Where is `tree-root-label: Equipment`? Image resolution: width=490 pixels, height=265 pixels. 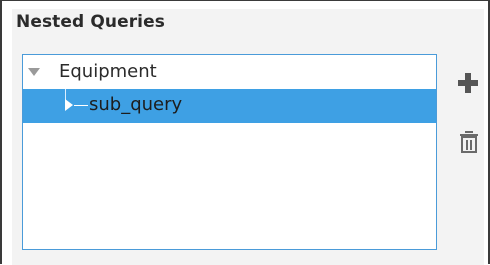 tree-root-label: Equipment is located at coordinates (108, 71).